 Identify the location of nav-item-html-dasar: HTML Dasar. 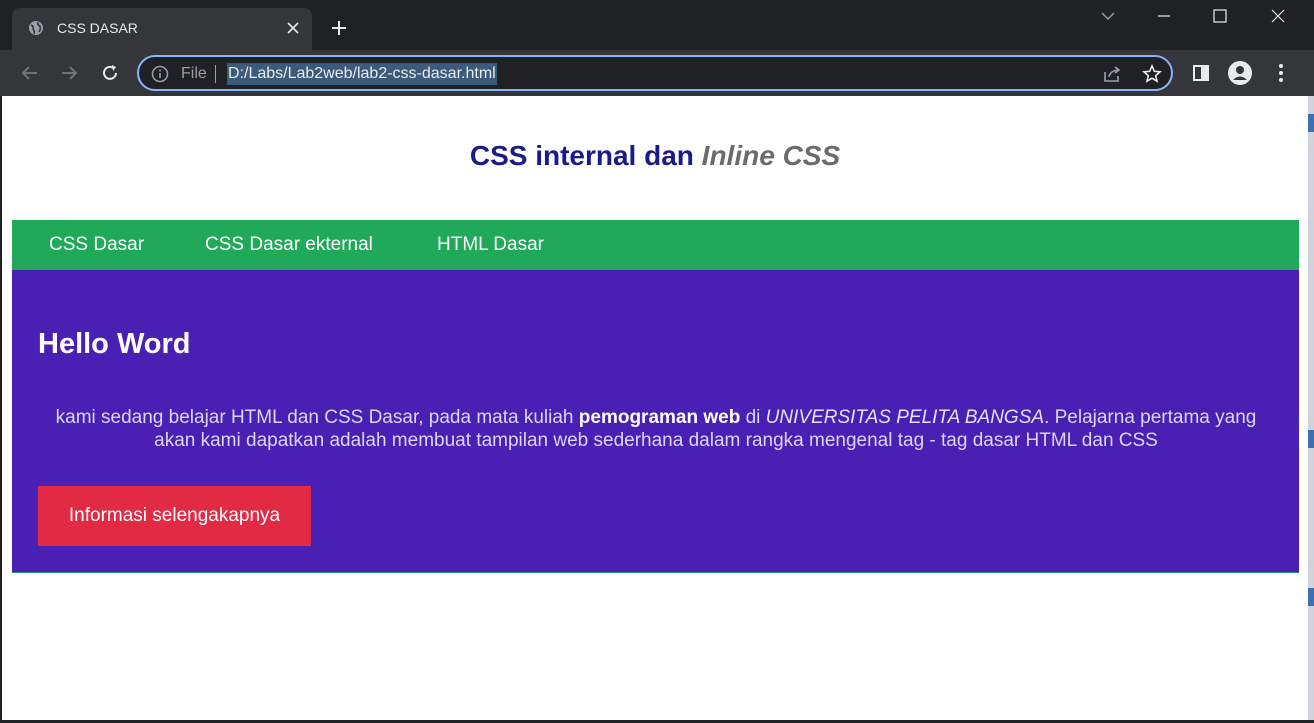
(490, 245).